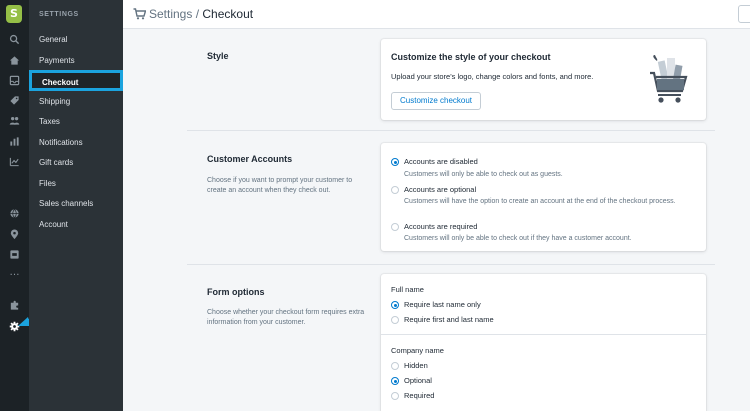  What do you see at coordinates (436, 101) in the screenshot?
I see `customize-checkout-button: Customize checkout` at bounding box center [436, 101].